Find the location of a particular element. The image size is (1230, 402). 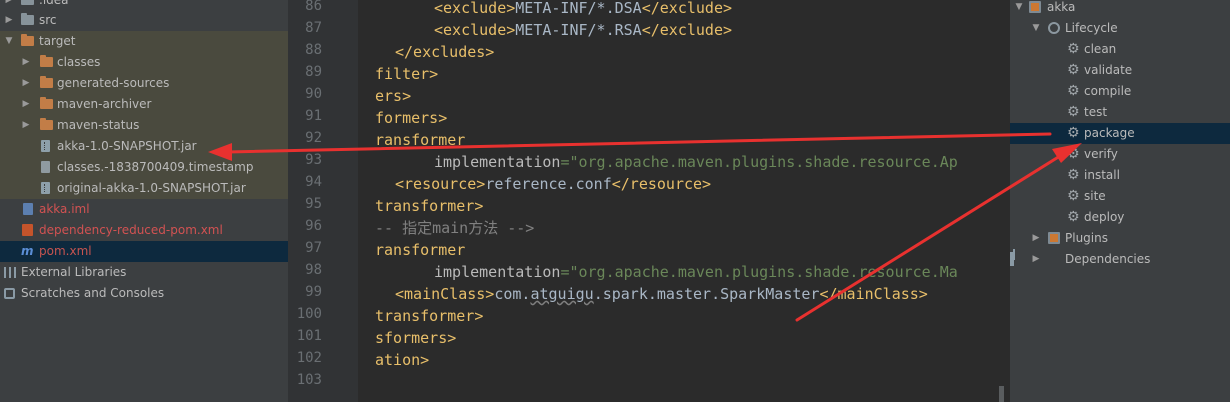

code-line-95: transformer> is located at coordinates (429, 206).